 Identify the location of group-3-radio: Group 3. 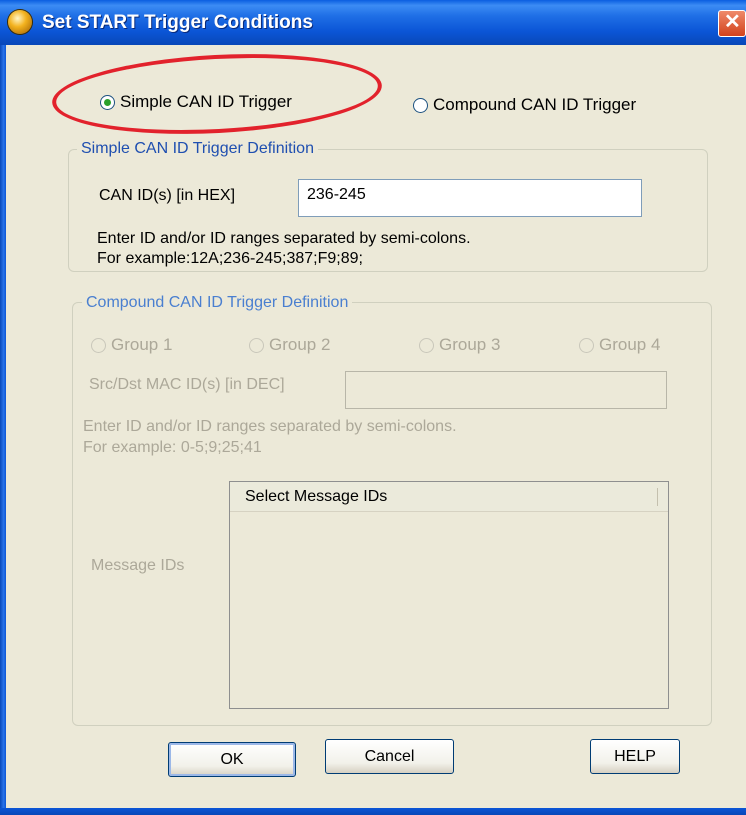
(459, 345).